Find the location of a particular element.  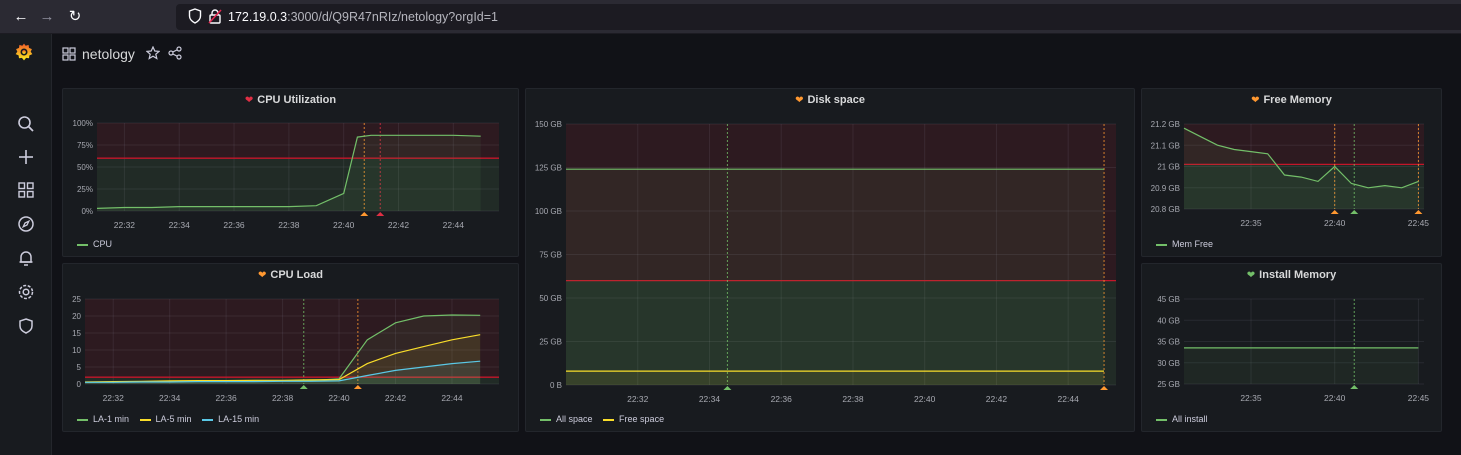

y-tick-label: 21.1 GB is located at coordinates (1165, 145).